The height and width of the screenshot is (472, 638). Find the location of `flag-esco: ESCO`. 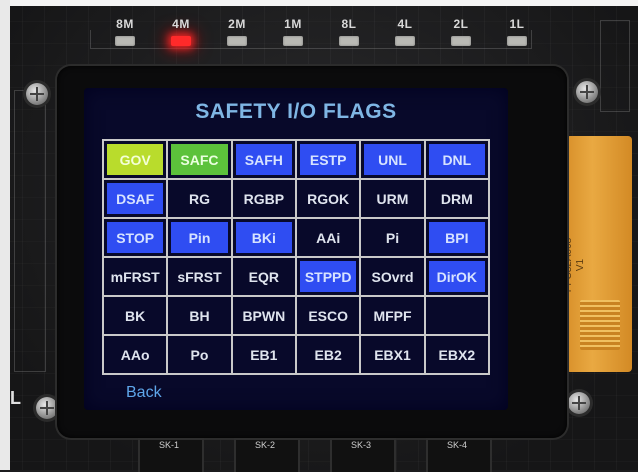

flag-esco: ESCO is located at coordinates (328, 315).